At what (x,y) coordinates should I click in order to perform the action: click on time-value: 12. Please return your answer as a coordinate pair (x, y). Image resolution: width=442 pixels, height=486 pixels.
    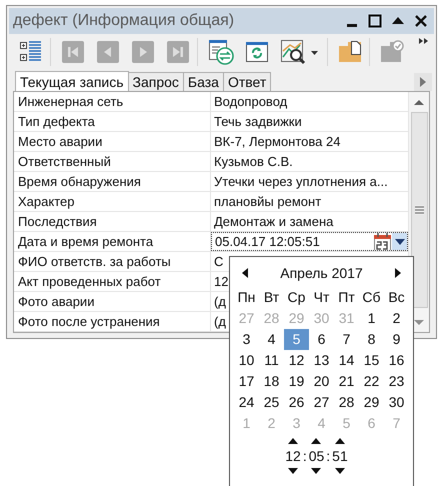
    Looking at the image, I should click on (293, 456).